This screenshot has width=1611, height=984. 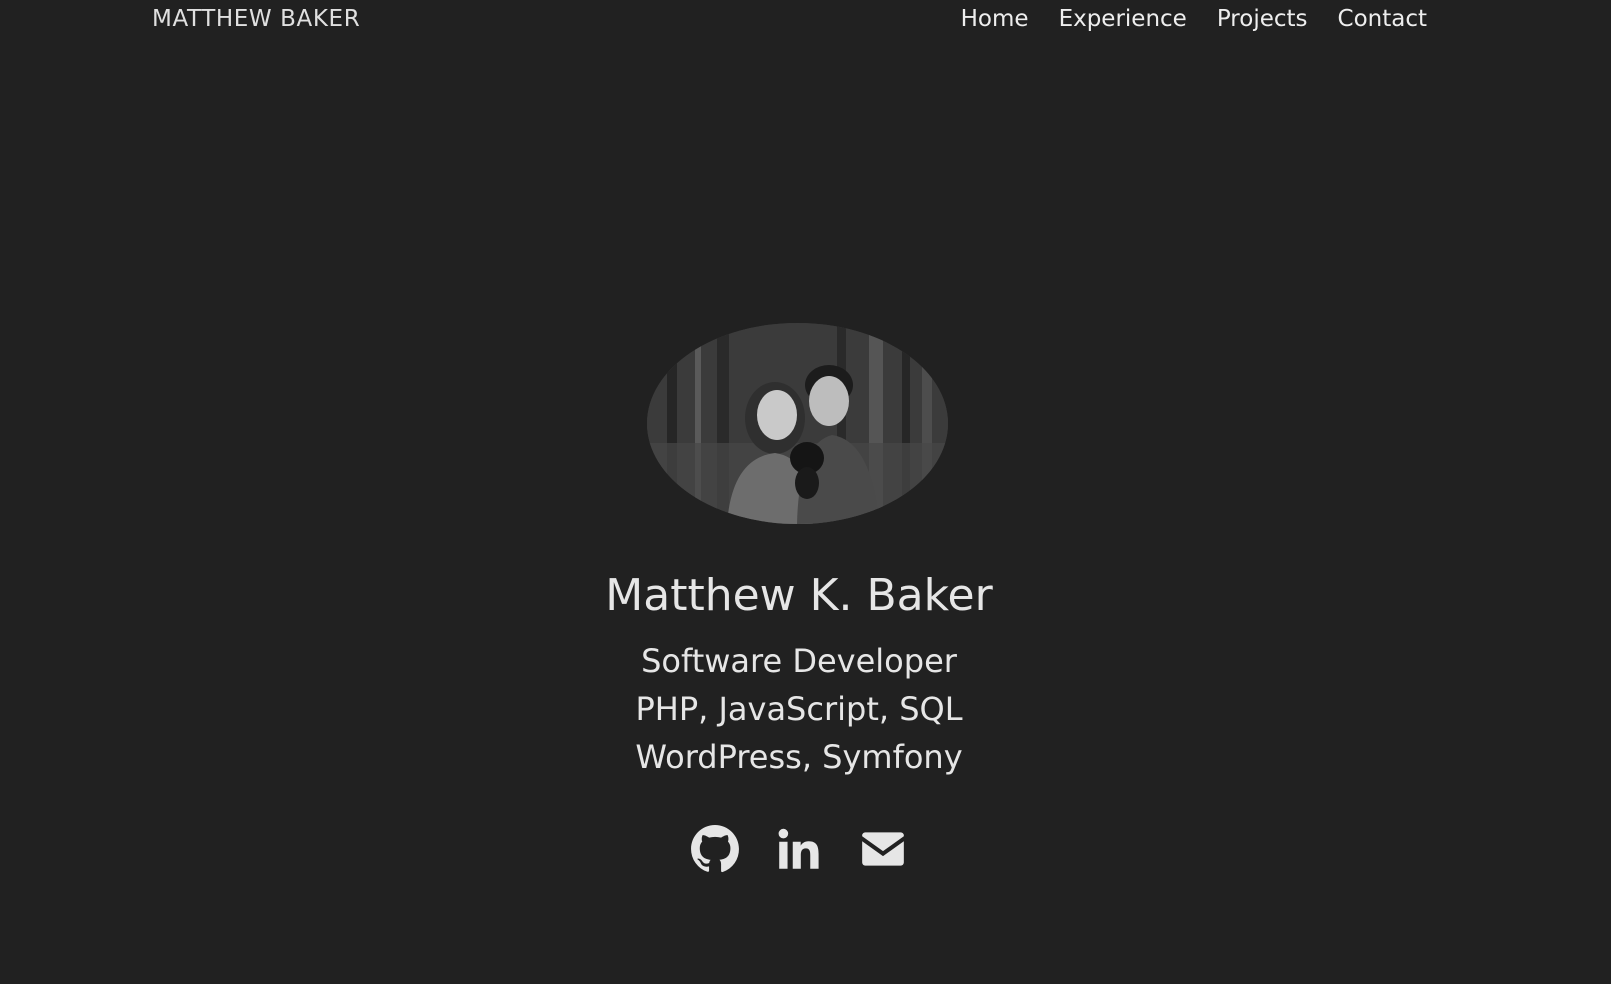 What do you see at coordinates (1123, 19) in the screenshot?
I see `nav-link-experience: Experience` at bounding box center [1123, 19].